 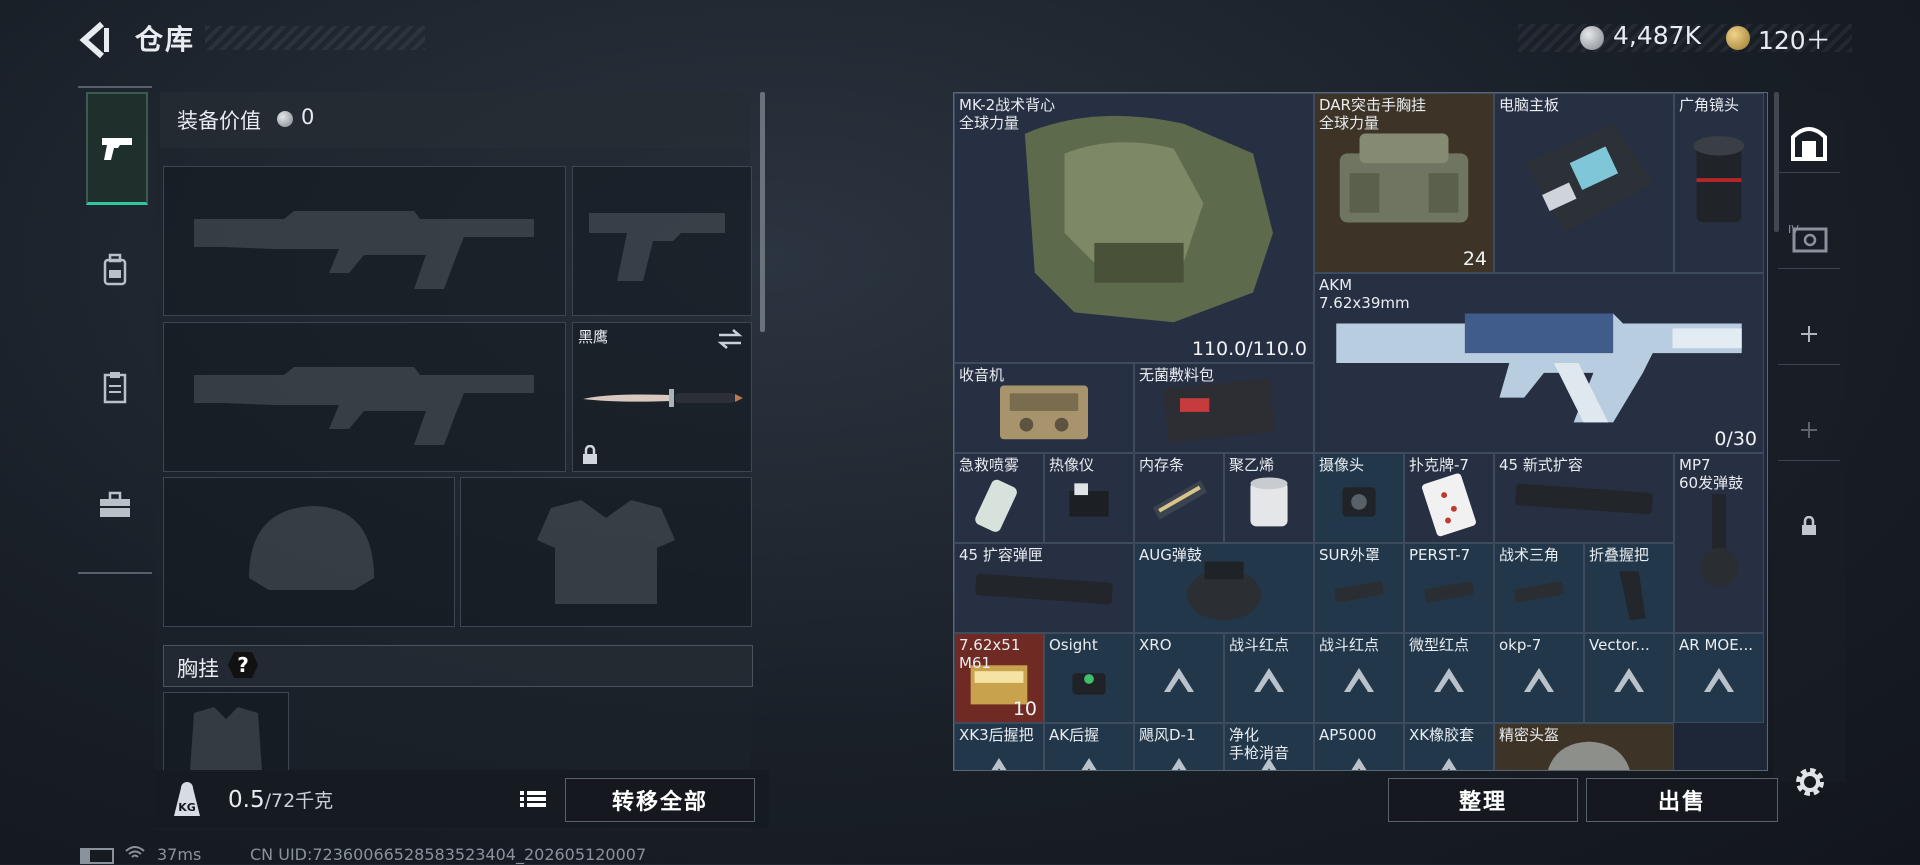 What do you see at coordinates (1044, 408) in the screenshot?
I see `inventory-item: 收音机` at bounding box center [1044, 408].